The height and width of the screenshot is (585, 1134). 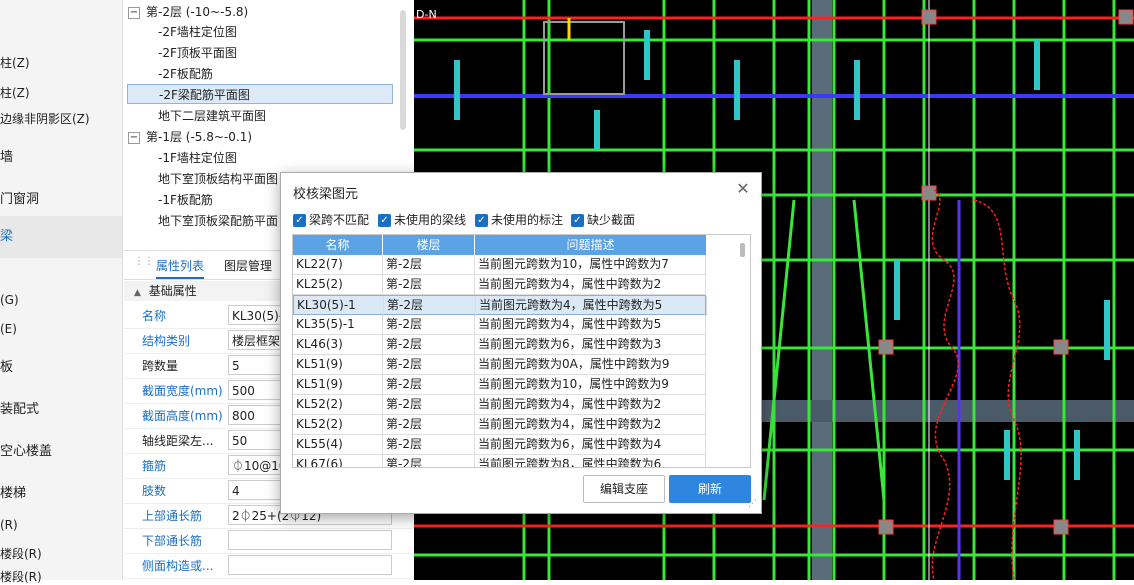 What do you see at coordinates (61, 525) in the screenshot?
I see `nav-item-r: (R)` at bounding box center [61, 525].